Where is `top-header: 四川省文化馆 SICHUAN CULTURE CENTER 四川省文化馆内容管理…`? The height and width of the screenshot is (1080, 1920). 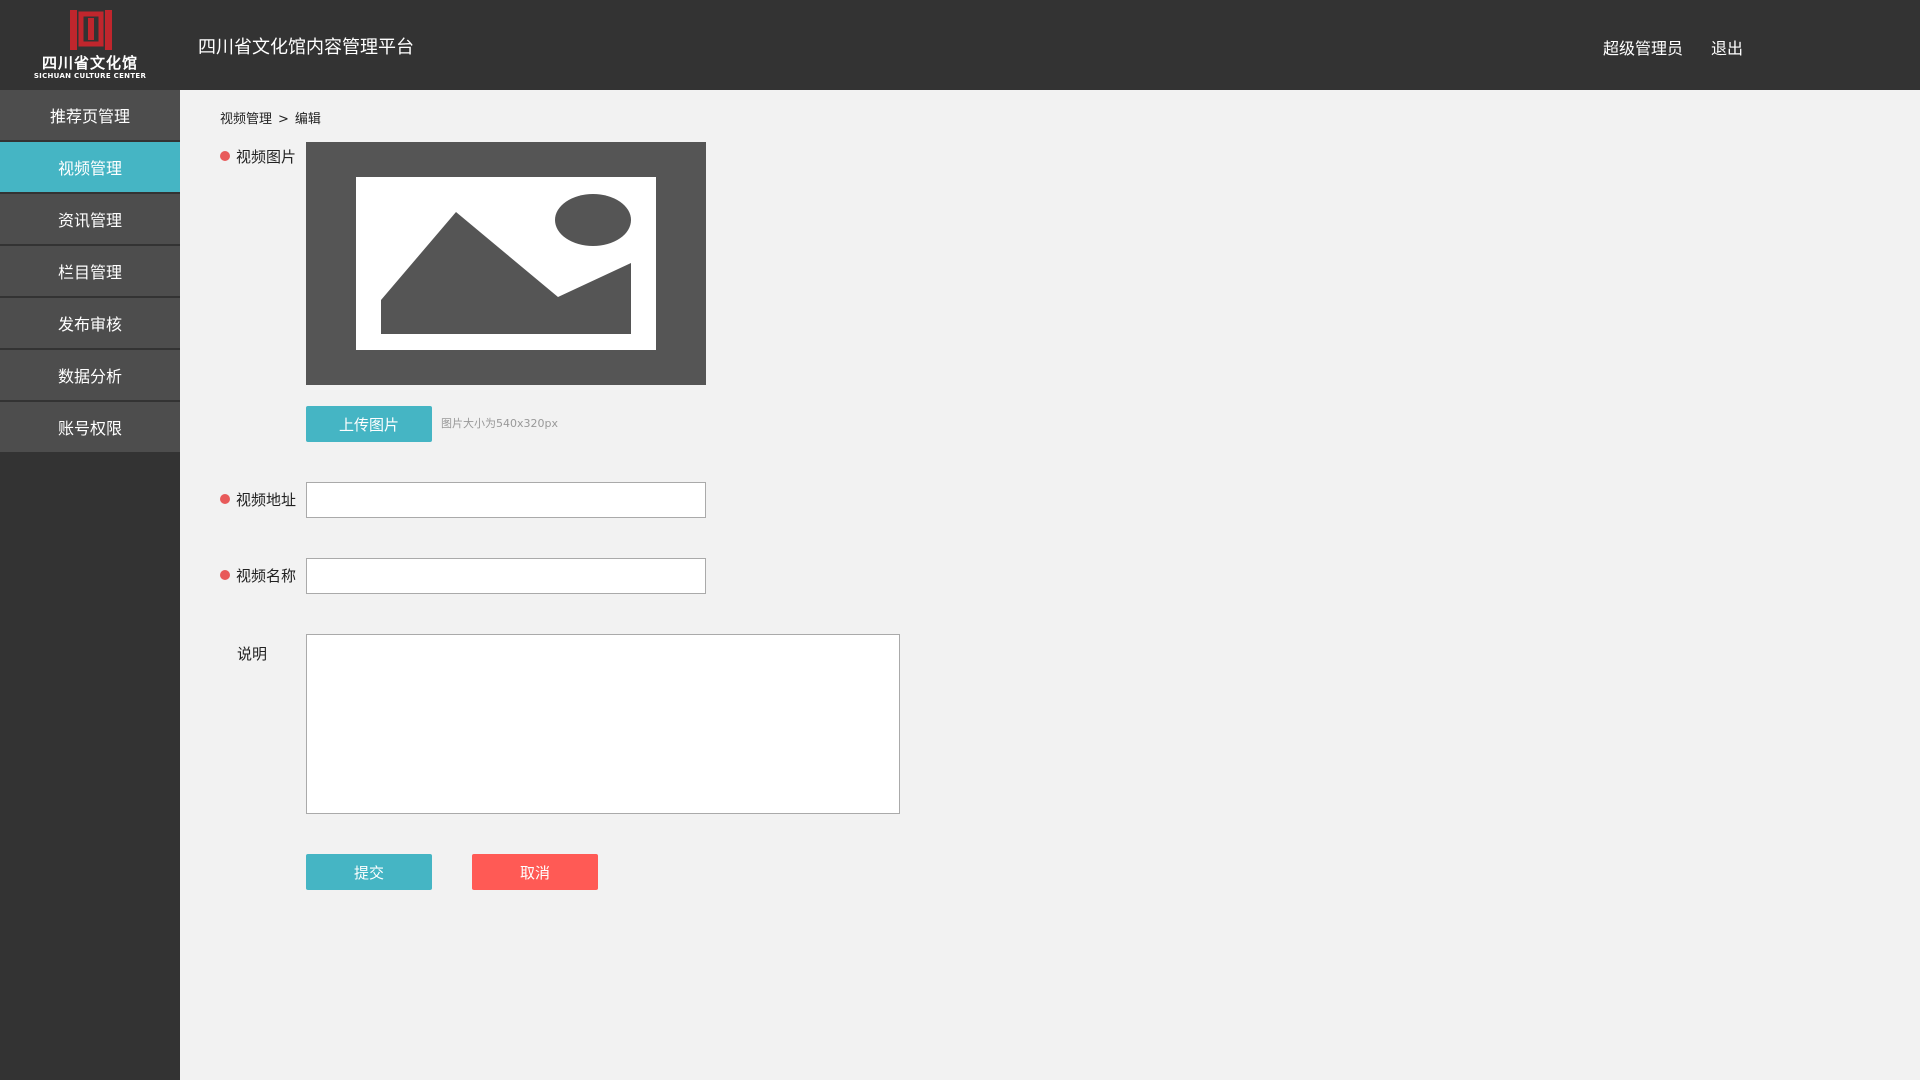
top-header: 四川省文化馆 SICHUAN CULTURE CENTER 四川省文化馆内容管理… is located at coordinates (960, 45).